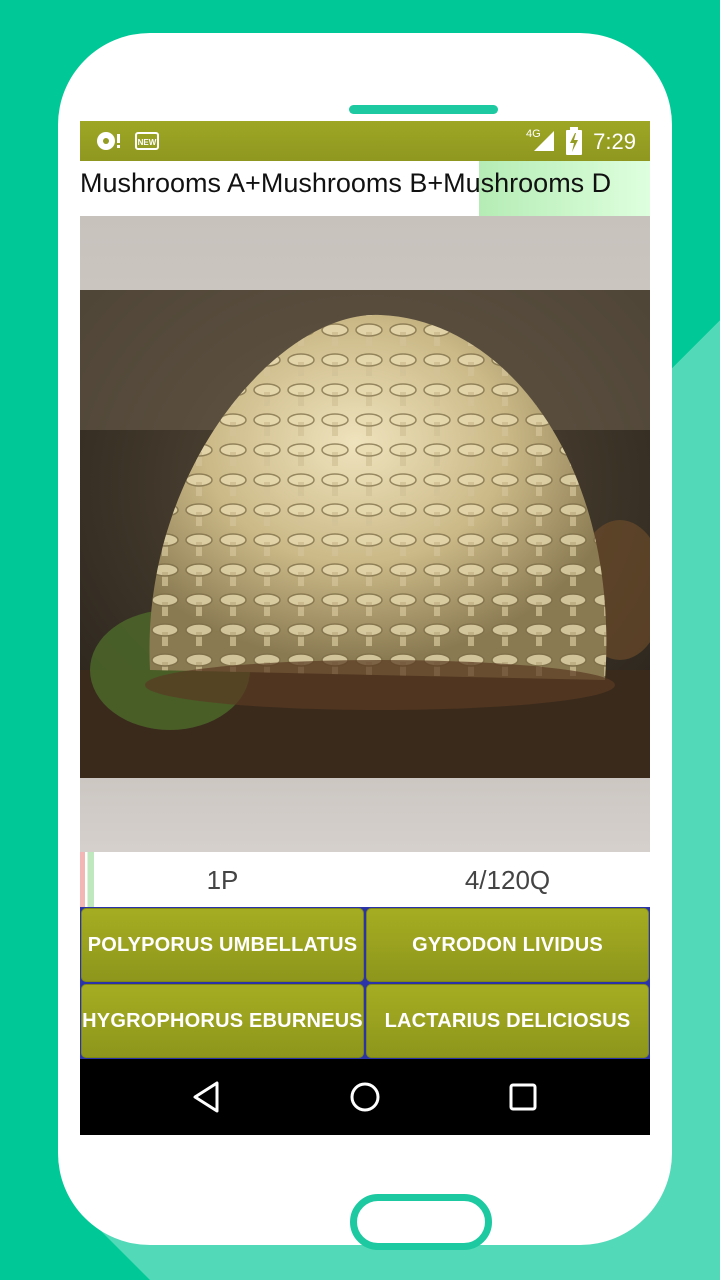  Describe the element at coordinates (222, 1021) in the screenshot. I see `answer-button-3: HYGROPHORUS EBURNEUS` at that location.